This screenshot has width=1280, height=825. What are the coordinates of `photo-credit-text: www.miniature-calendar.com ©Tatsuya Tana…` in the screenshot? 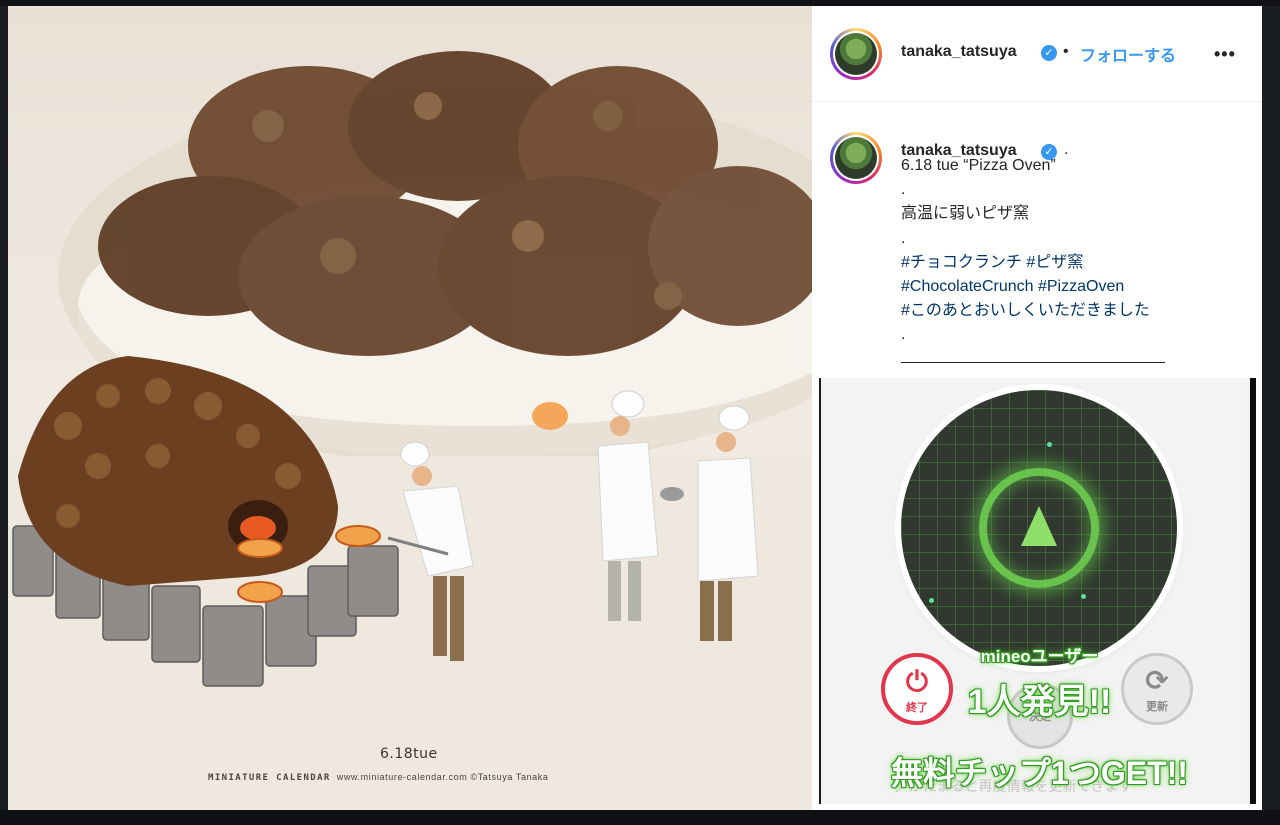 It's located at (442, 777).